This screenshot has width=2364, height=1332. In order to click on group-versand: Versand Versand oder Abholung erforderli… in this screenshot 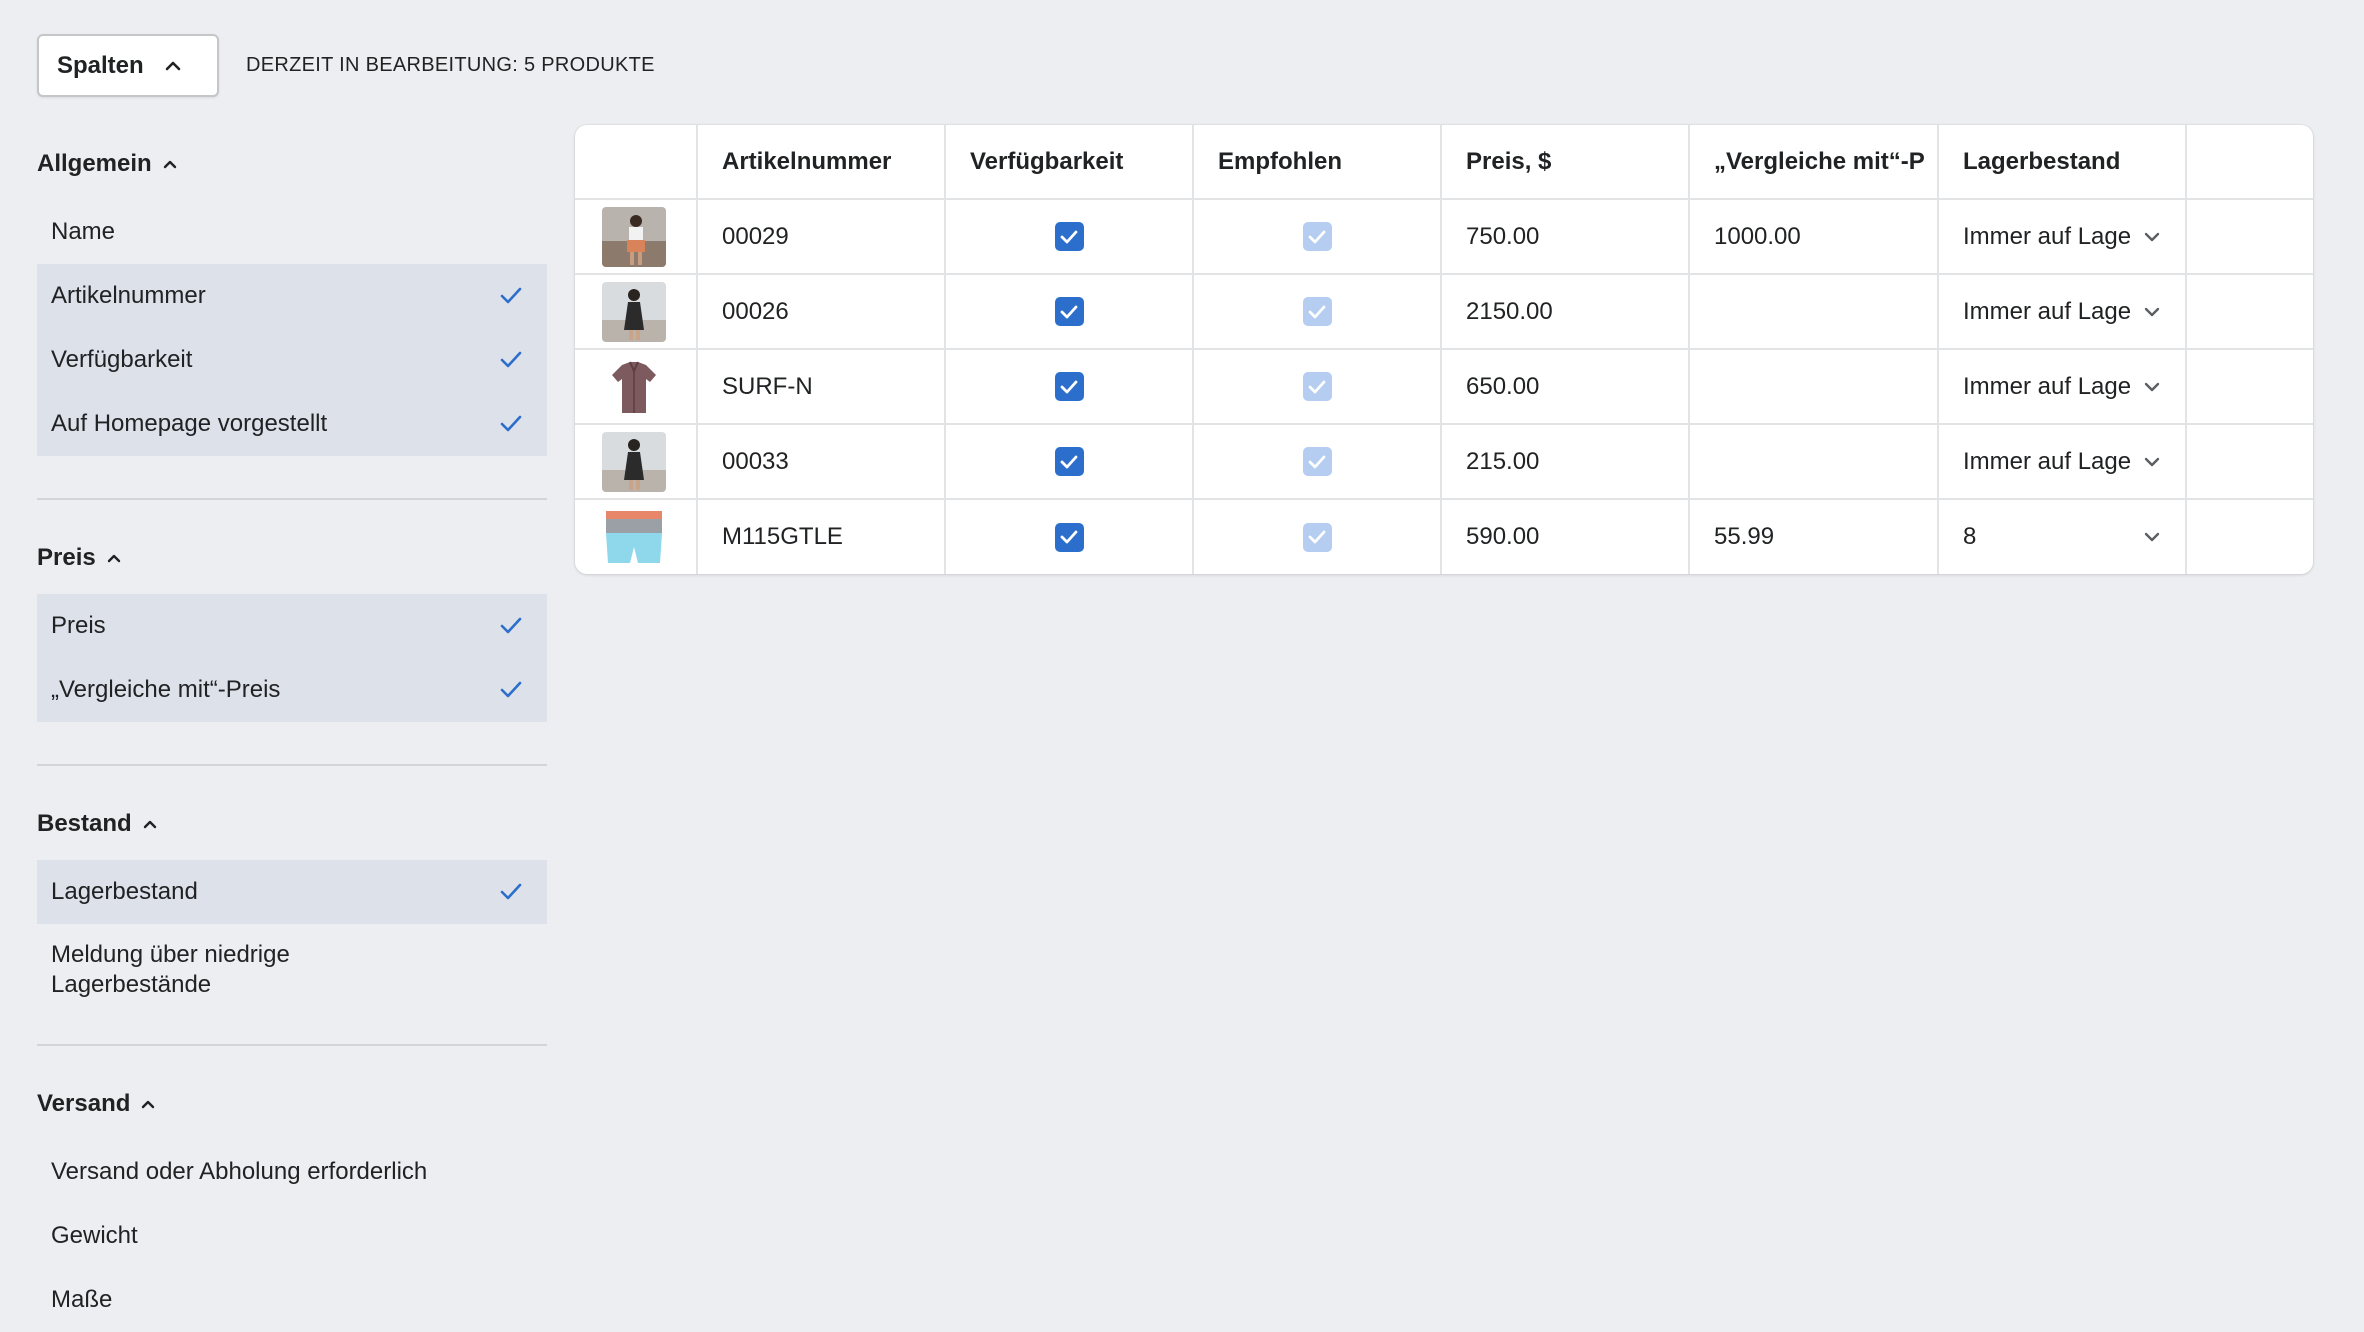, I will do `click(292, 1206)`.